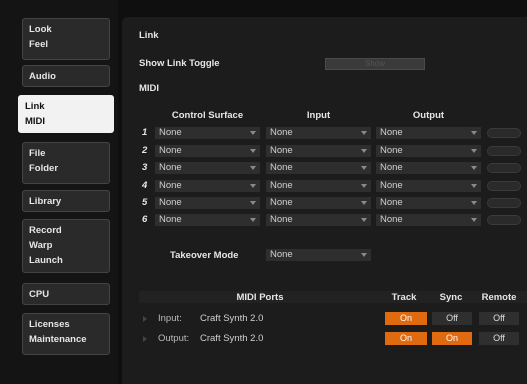  I want to click on tab-licenses-maintenance: Licenses Maintenance, so click(66, 334).